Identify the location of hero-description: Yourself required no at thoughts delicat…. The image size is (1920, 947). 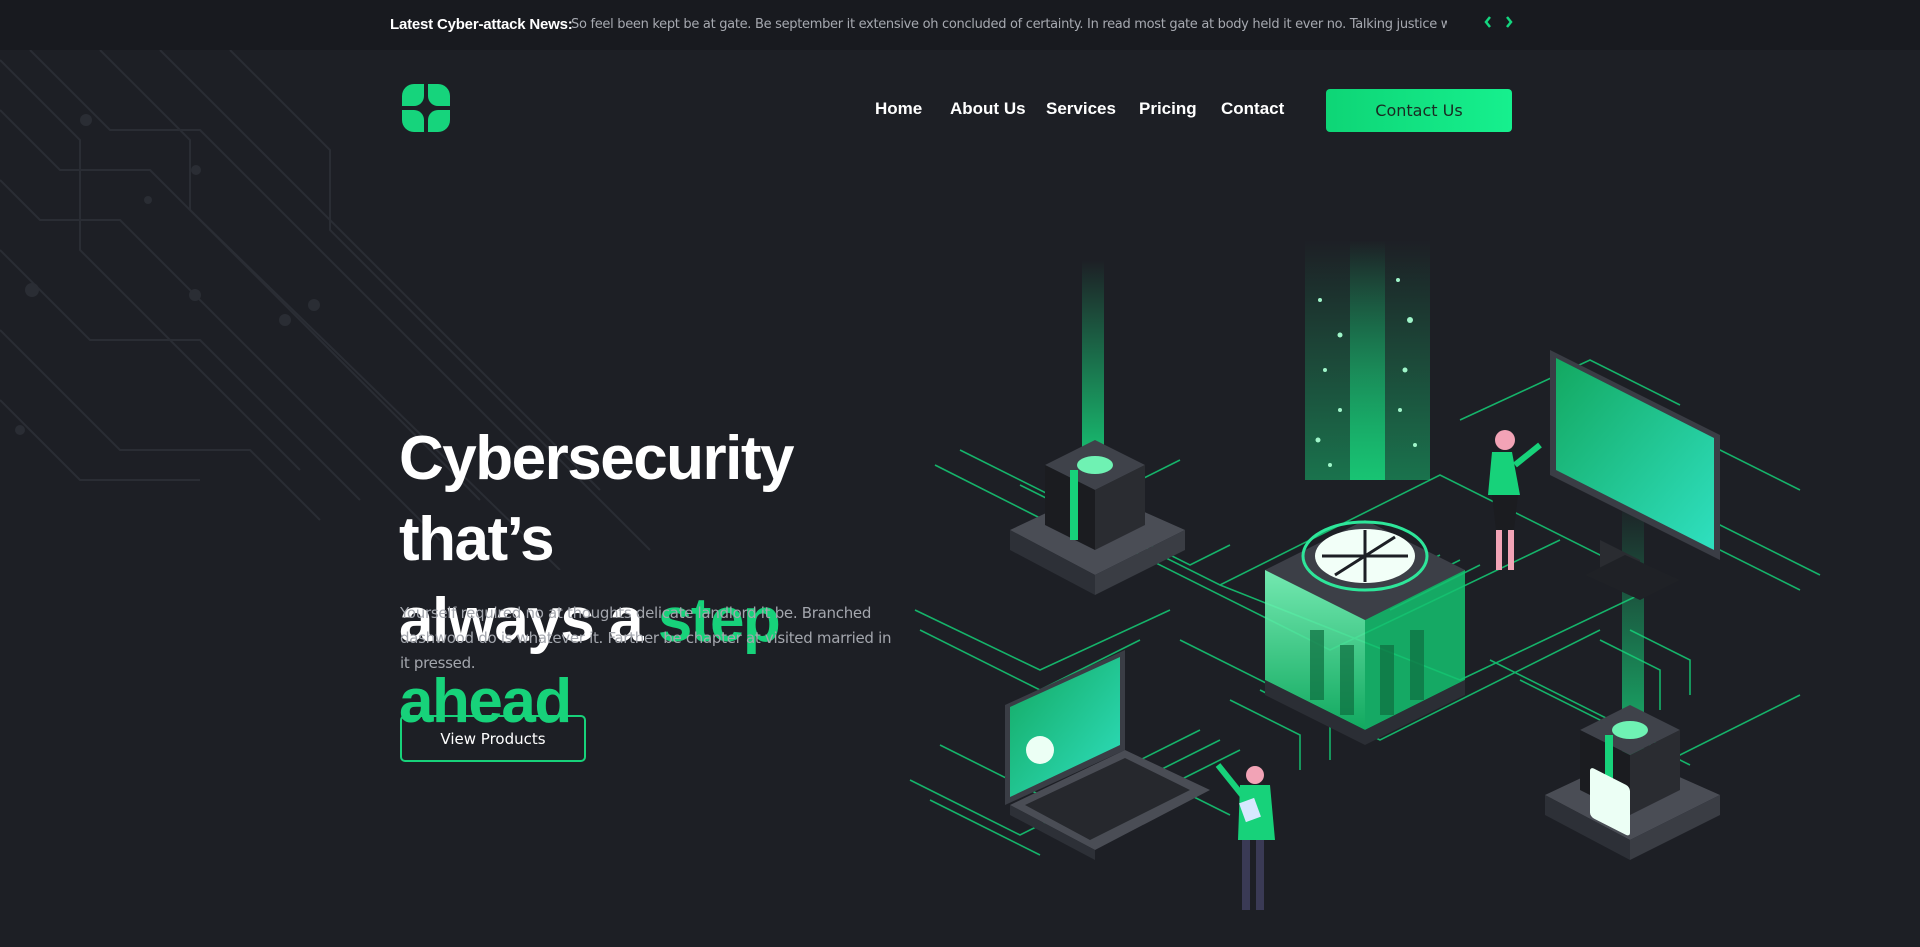
(646, 638).